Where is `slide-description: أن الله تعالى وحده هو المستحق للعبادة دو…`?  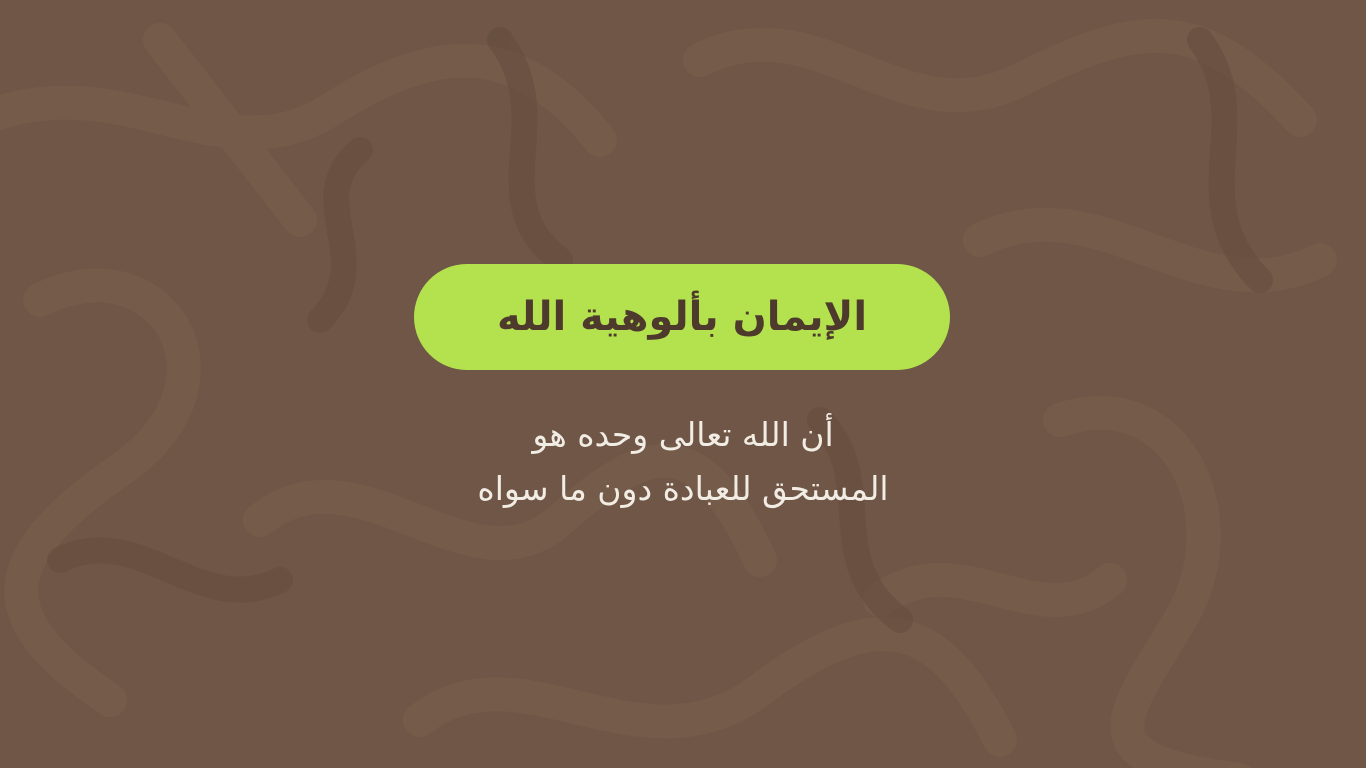
slide-description: أن الله تعالى وحده هو المستحق للعبادة دو… is located at coordinates (683, 462).